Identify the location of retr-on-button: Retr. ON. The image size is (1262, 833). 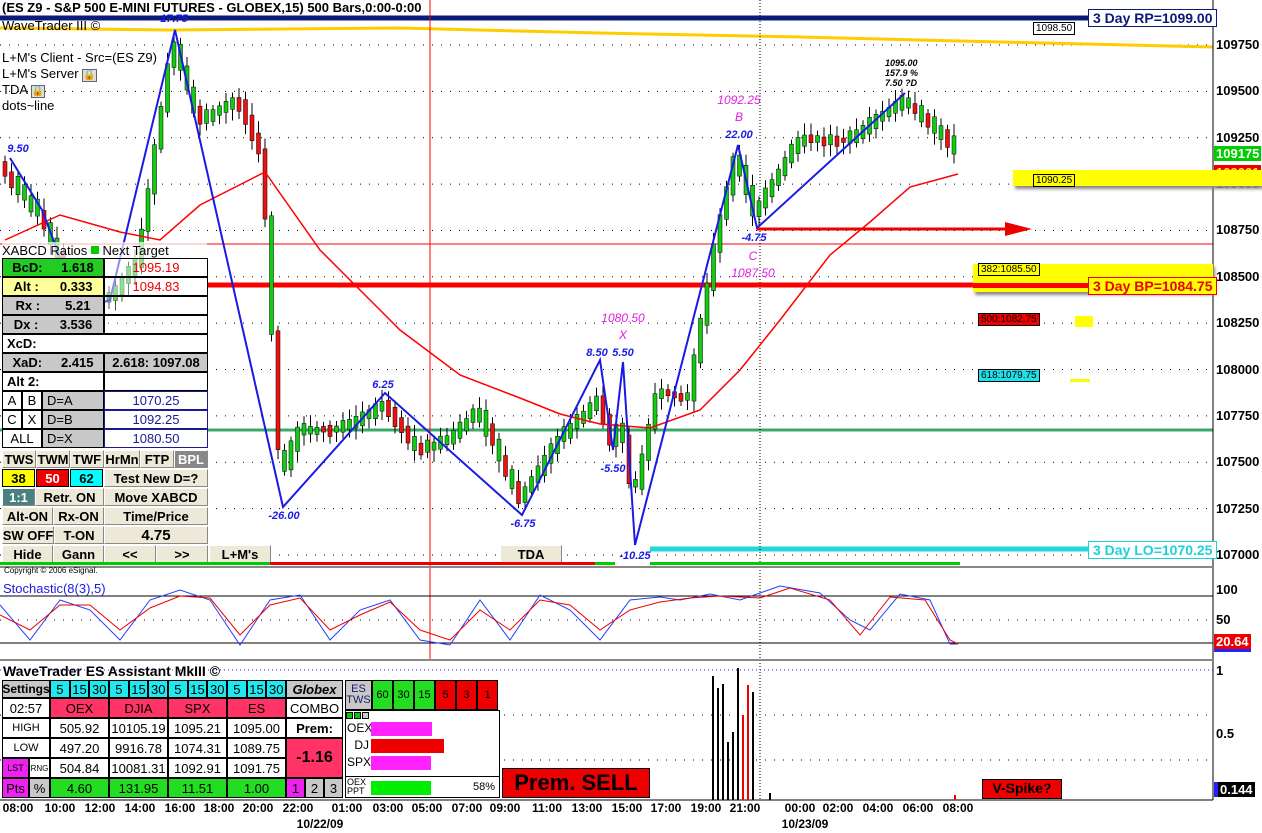
(69, 497).